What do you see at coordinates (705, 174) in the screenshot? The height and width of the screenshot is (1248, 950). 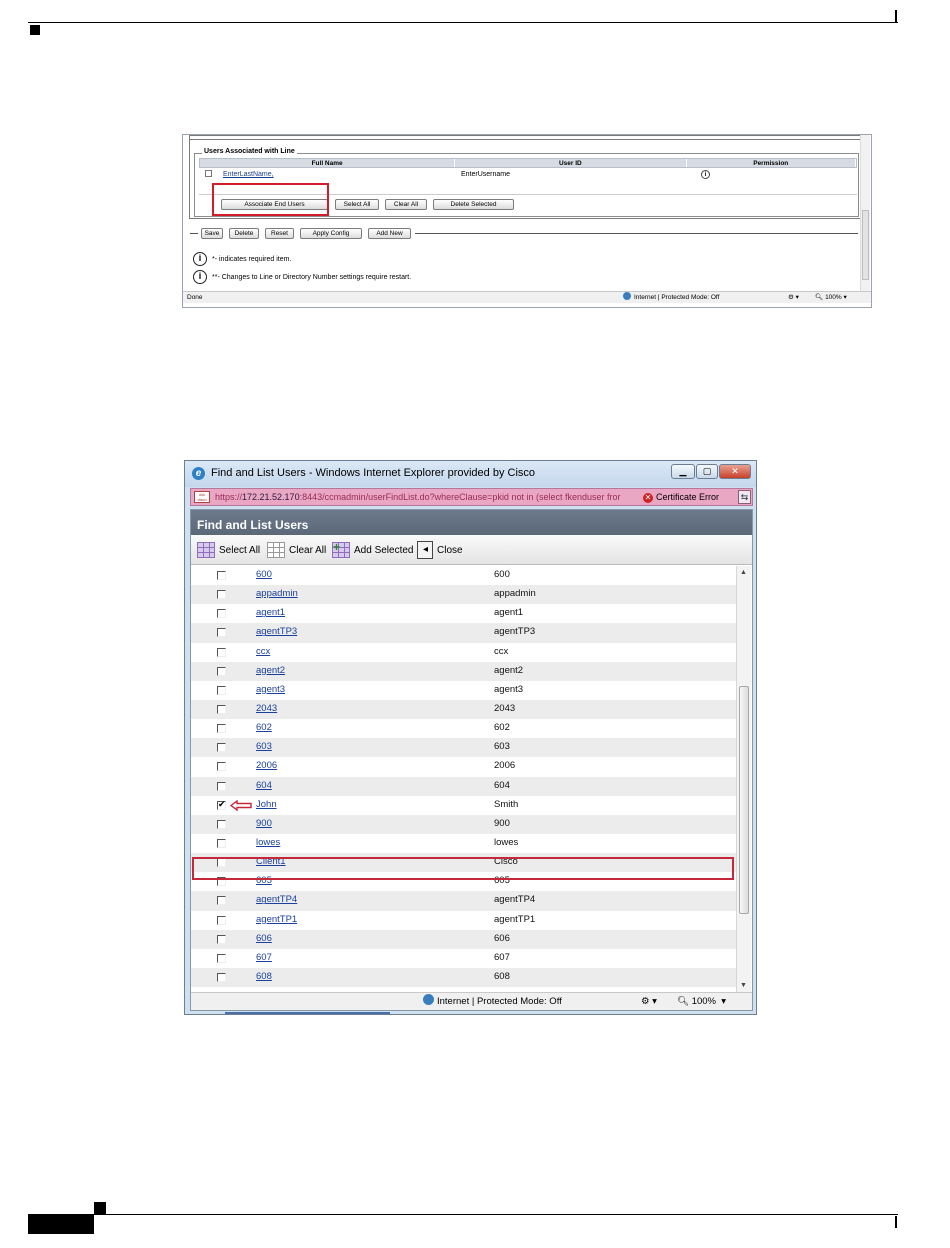 I see `permission-info-icon: i` at bounding box center [705, 174].